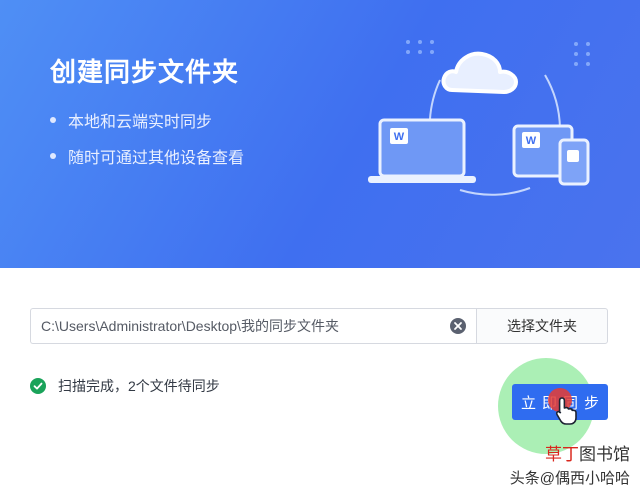 The width and height of the screenshot is (640, 488). Describe the element at coordinates (156, 158) in the screenshot. I see `feature-text: 随时可通过其他设备查看` at that location.